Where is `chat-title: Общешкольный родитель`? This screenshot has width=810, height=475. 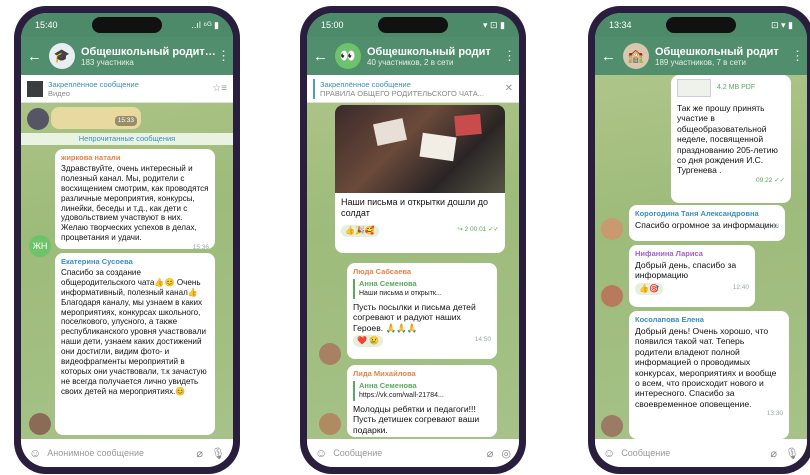
chat-title: Общешкольный родитель is located at coordinates (149, 51).